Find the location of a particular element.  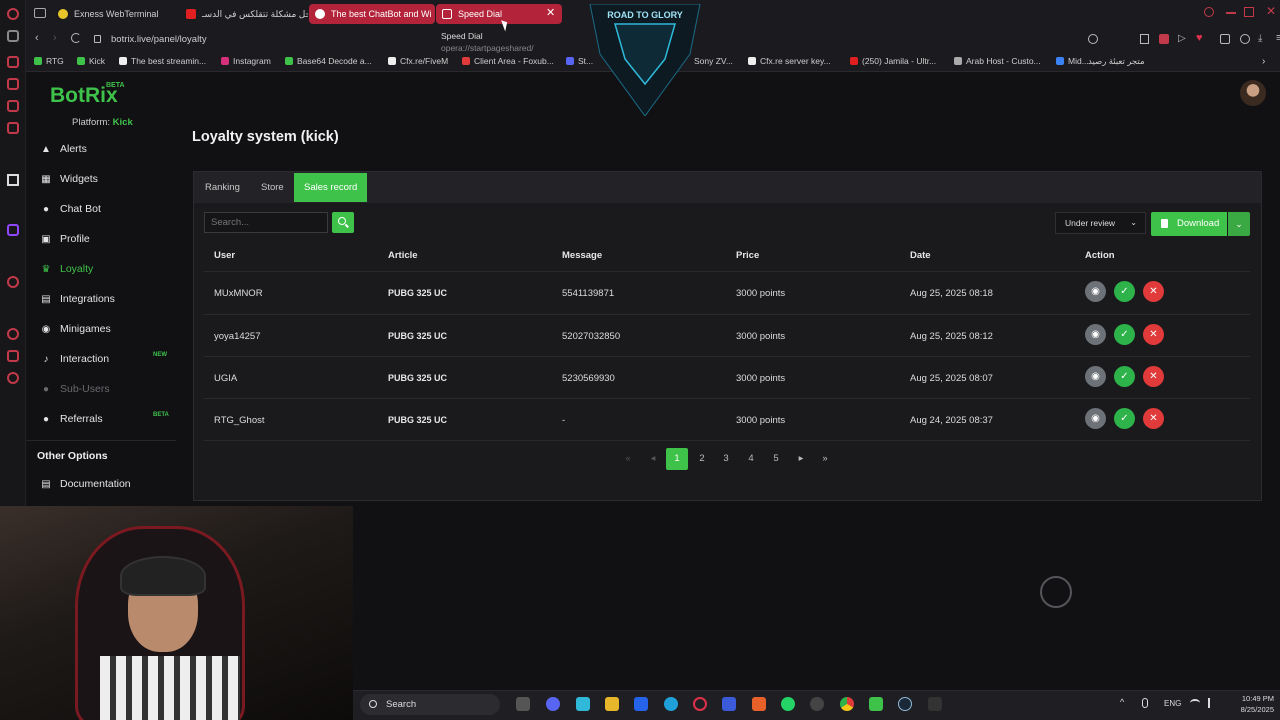

steam-icon is located at coordinates (905, 704).